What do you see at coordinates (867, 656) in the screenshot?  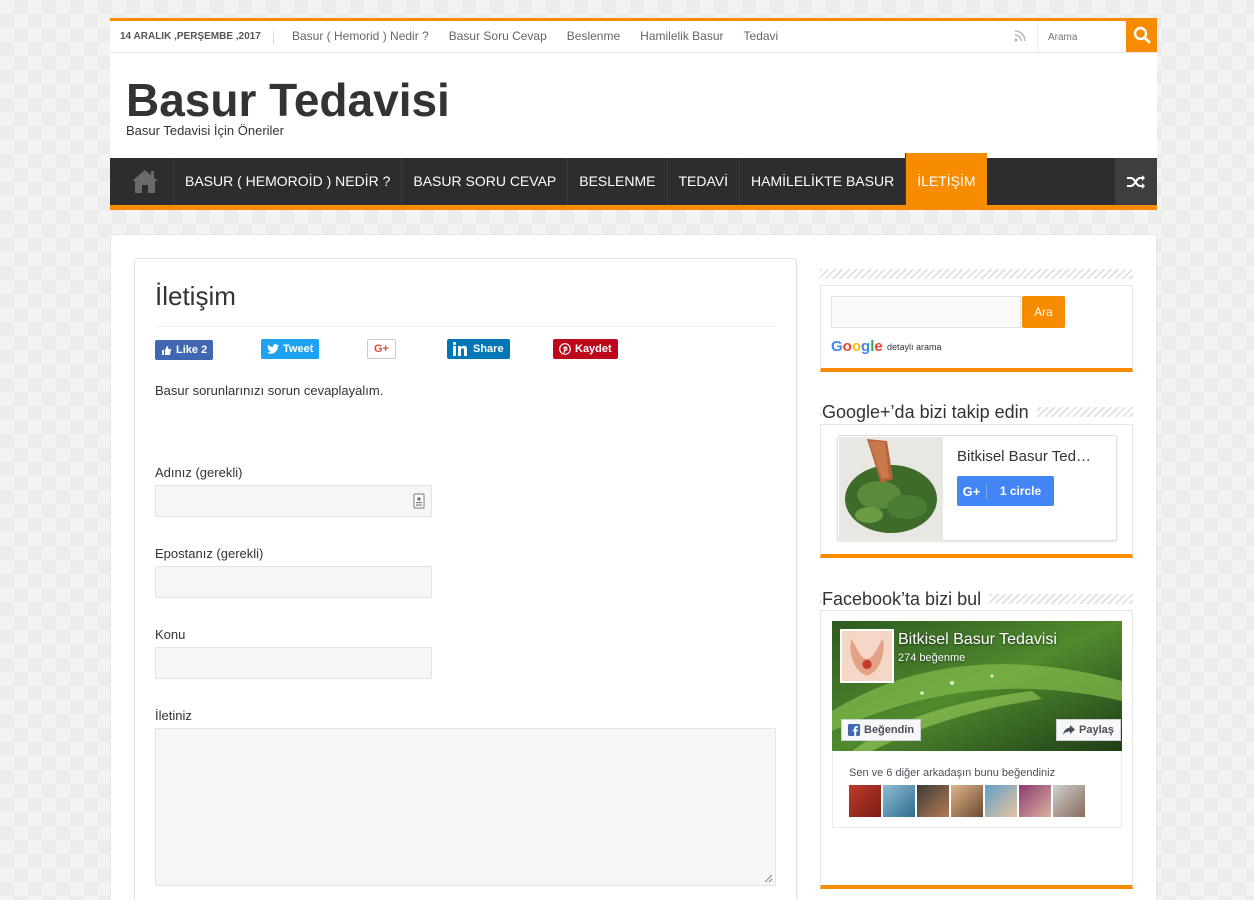 I see `facebook-page-avatar` at bounding box center [867, 656].